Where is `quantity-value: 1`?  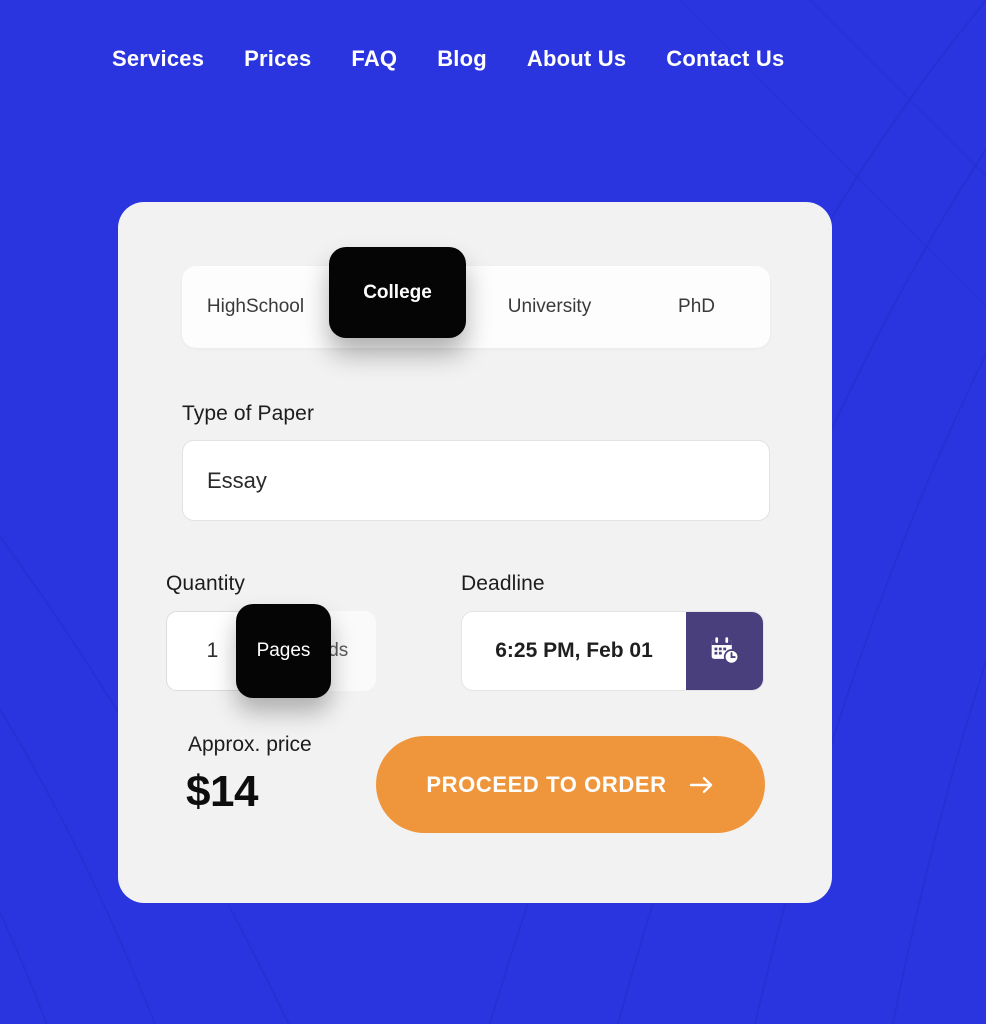 quantity-value: 1 is located at coordinates (212, 650).